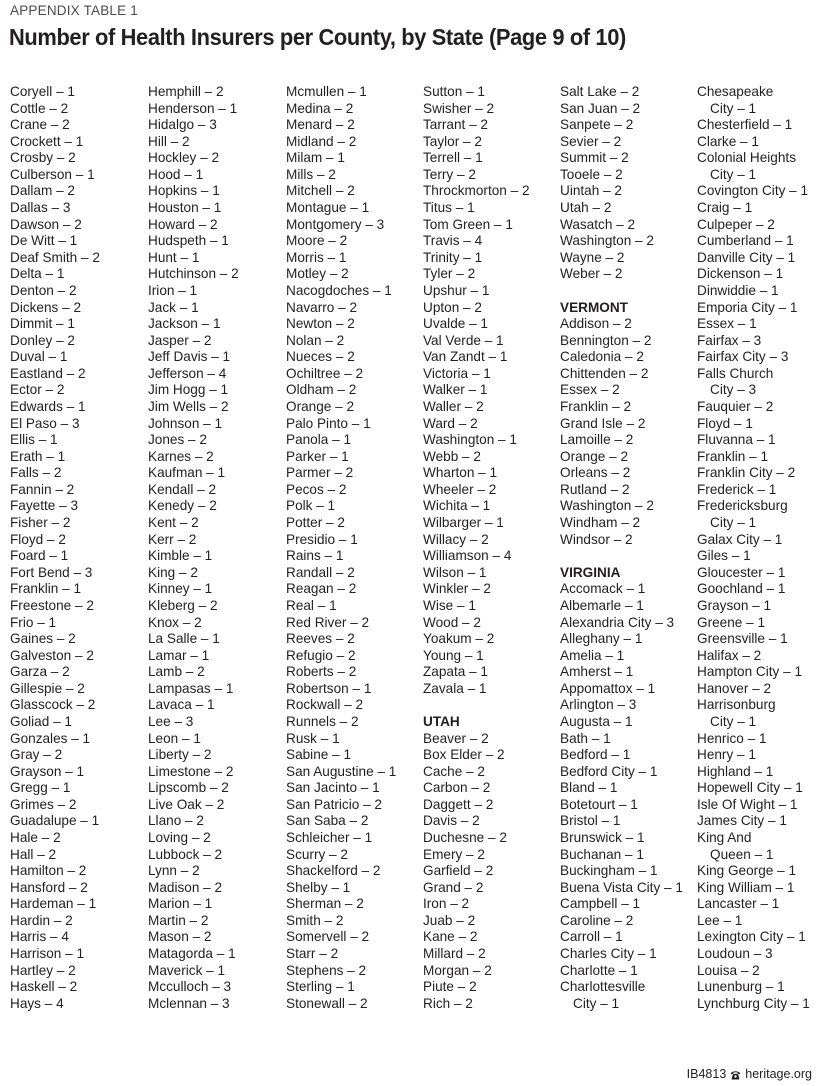 Image resolution: width=825 pixels, height=1086 pixels. What do you see at coordinates (468, 224) in the screenshot?
I see `county-entry: Tom Green – 1` at bounding box center [468, 224].